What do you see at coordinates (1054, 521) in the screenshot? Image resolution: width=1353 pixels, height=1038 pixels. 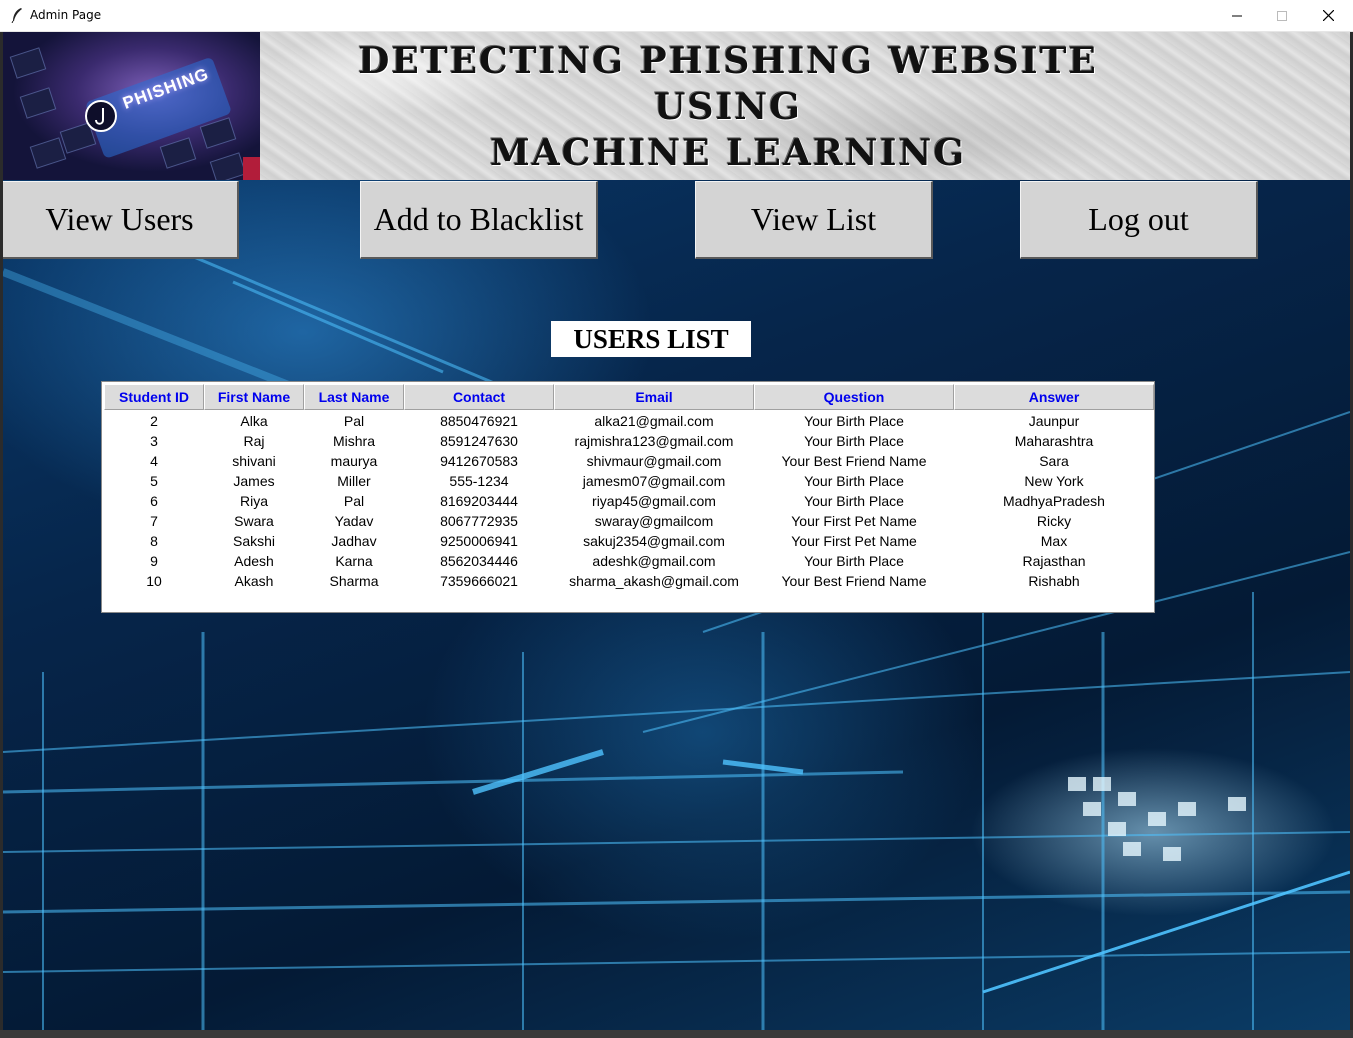 I see `table-cell: Ricky` at bounding box center [1054, 521].